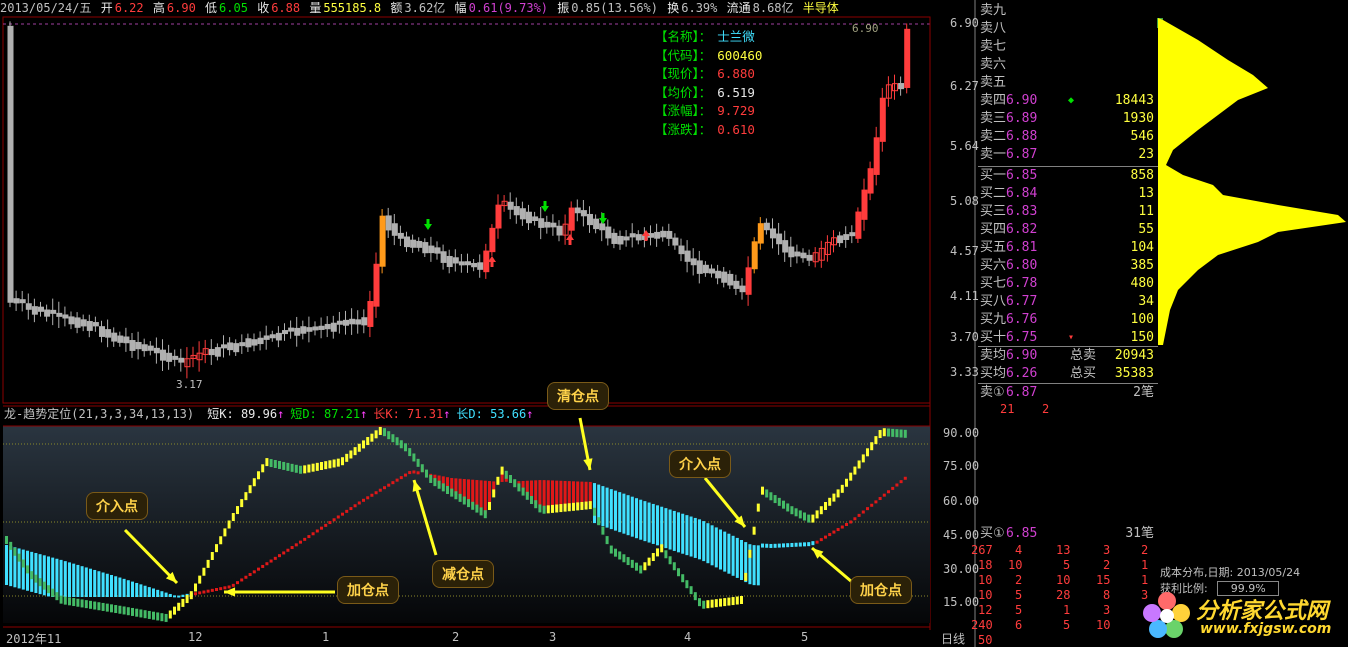  What do you see at coordinates (1067, 212) in the screenshot?
I see `order-book-row: 买三 6.83 11` at bounding box center [1067, 212].